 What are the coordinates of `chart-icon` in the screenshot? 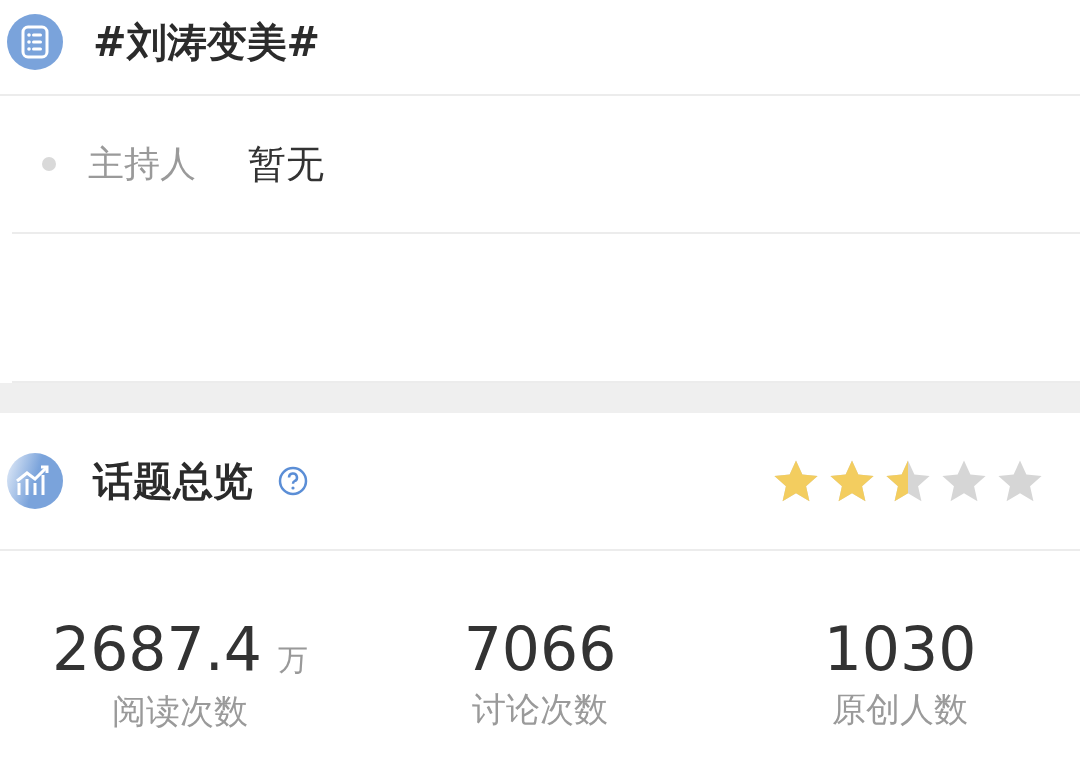 It's located at (35, 481).